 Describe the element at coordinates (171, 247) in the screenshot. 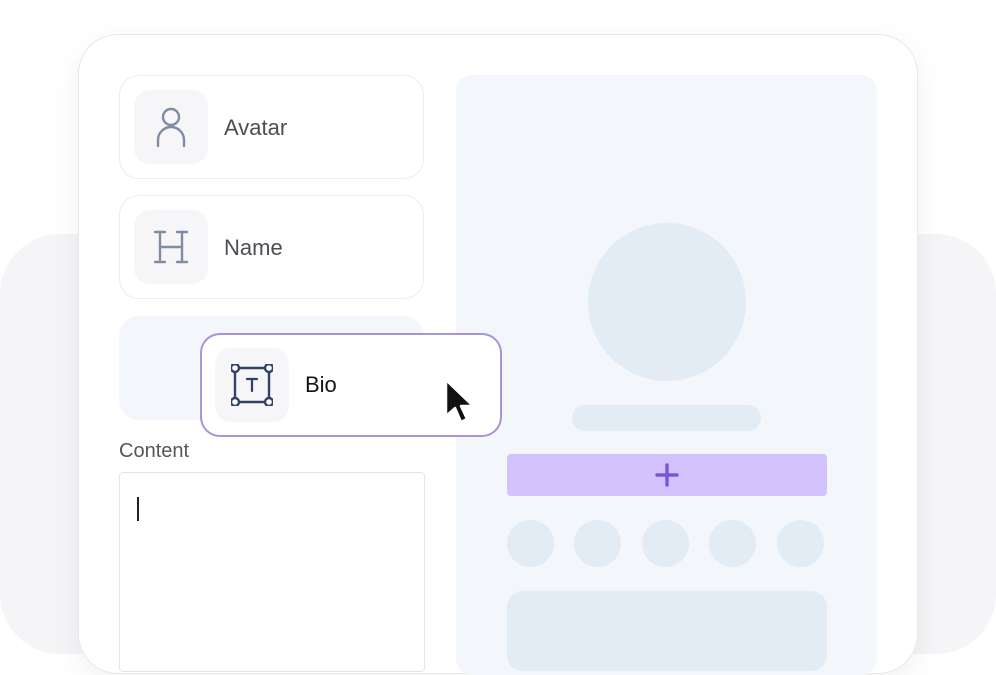

I see `heading-icon` at that location.